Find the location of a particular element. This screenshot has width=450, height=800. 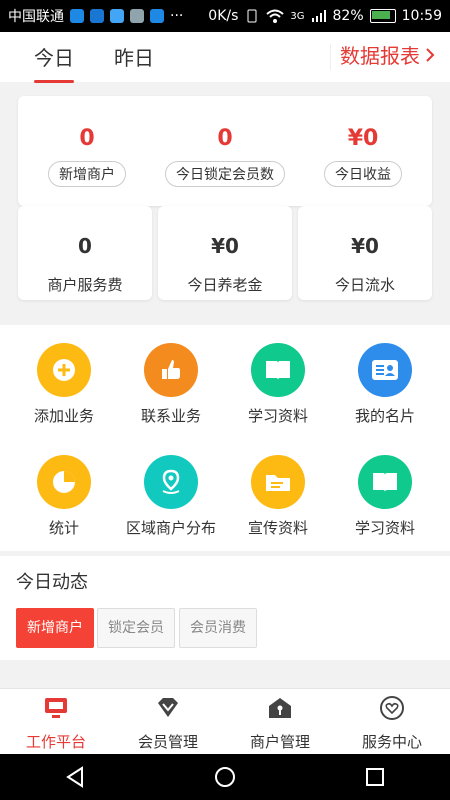

app-icon is located at coordinates (77, 16).